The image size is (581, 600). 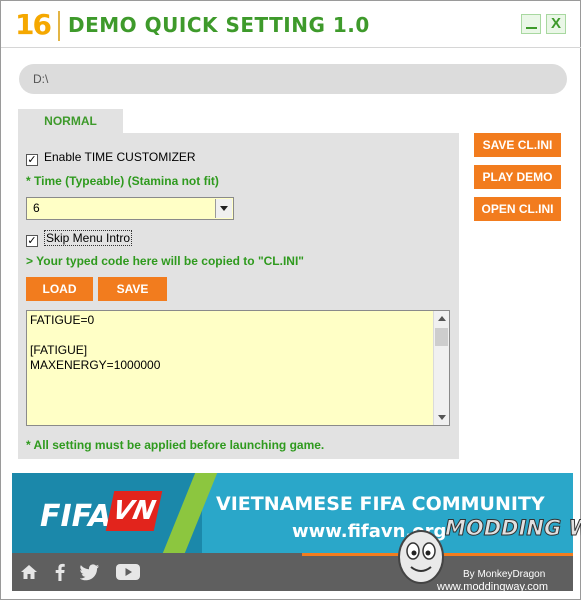 I want to click on time-select: 6, so click(x=130, y=208).